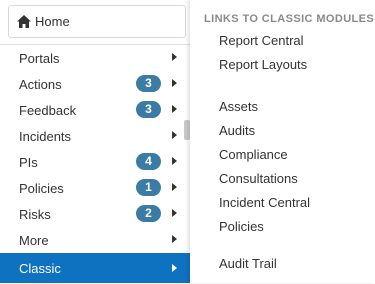  Describe the element at coordinates (41, 188) in the screenshot. I see `menu-item-label: Policies` at that location.